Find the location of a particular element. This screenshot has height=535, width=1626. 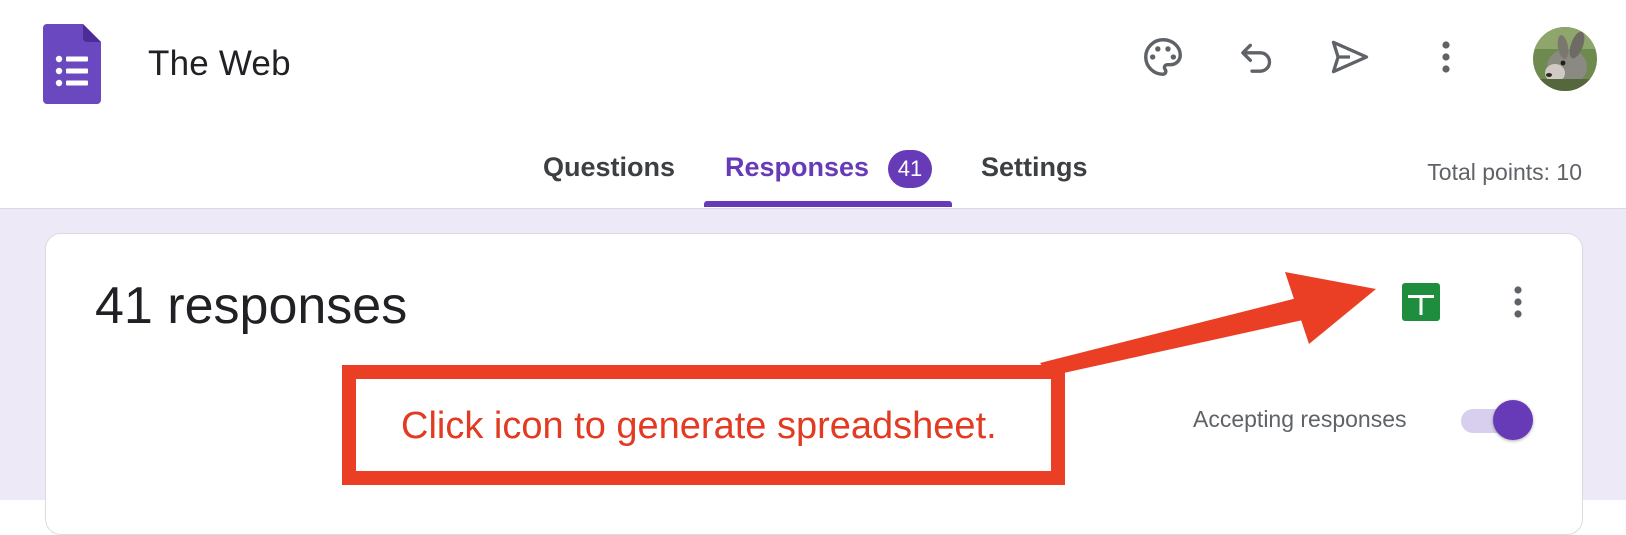

accepting-responses-label: Accepting responses is located at coordinates (1300, 419).